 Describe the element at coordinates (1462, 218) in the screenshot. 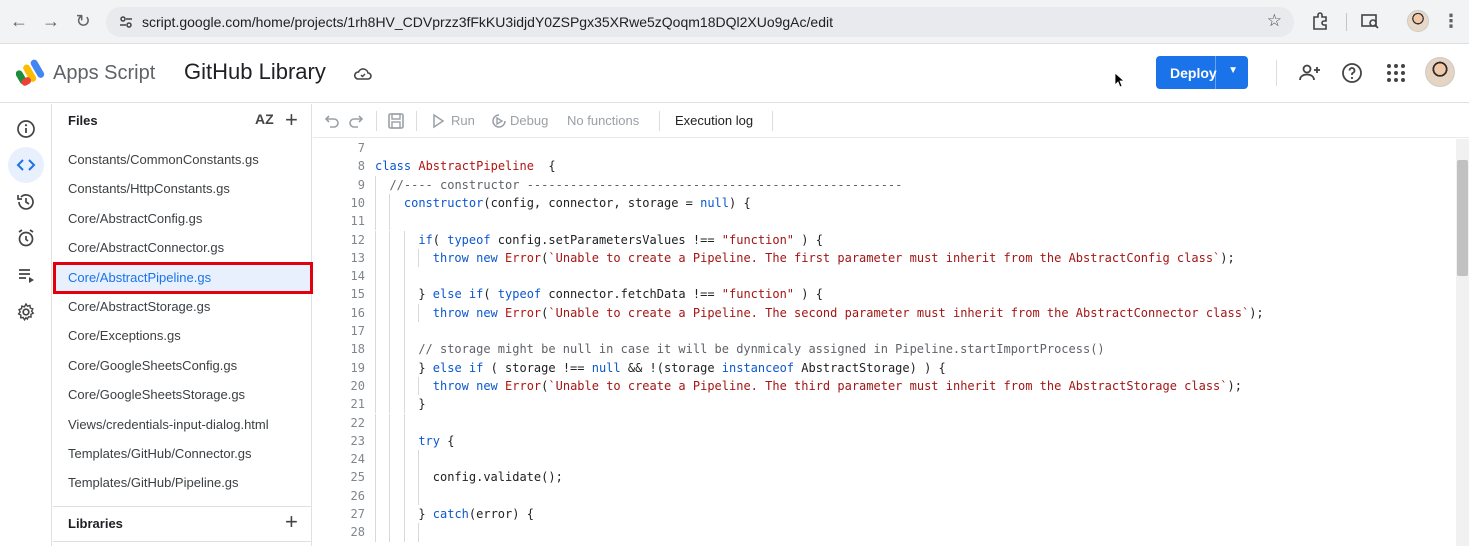

I see `editor-scrollbar-thumb` at that location.